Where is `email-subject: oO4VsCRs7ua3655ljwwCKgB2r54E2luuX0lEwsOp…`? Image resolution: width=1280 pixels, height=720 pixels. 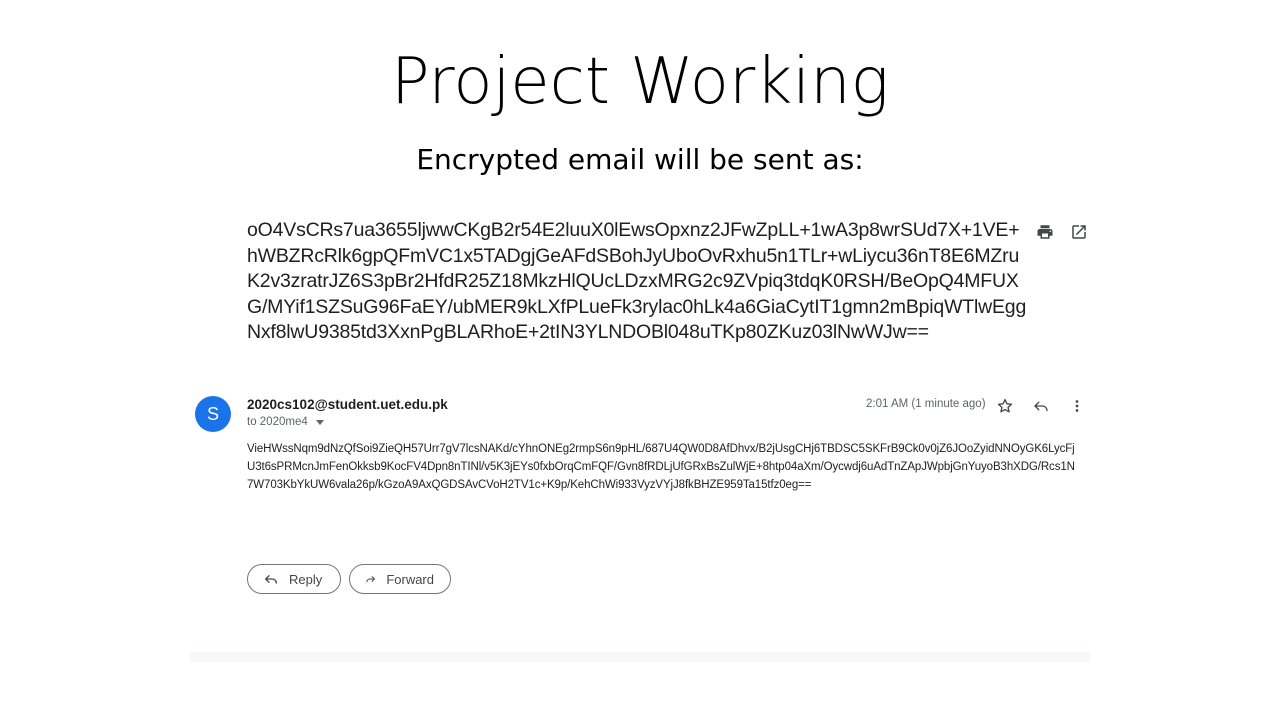 email-subject: oO4VsCRs7ua3655ljwwCKgB2r54E2luuX0lEwsOp… is located at coordinates (637, 281).